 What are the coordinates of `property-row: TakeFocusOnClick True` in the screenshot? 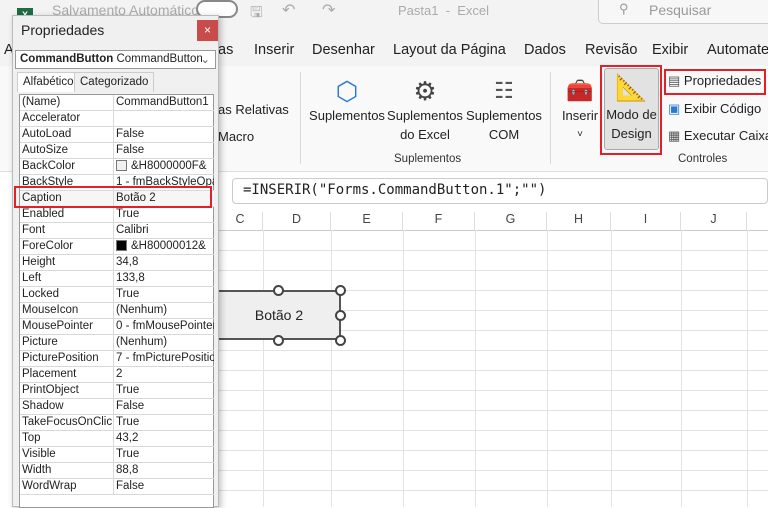 It's located at (117, 423).